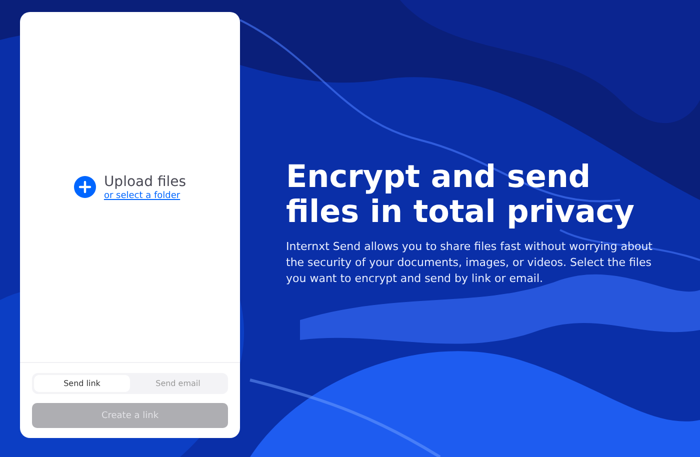 This screenshot has width=700, height=457. Describe the element at coordinates (470, 263) in the screenshot. I see `description: Internxt Send allows you to share files fast without worrying about the security of your documents, images, or videos. Select the files you want to encrypt and send by link or email.` at that location.